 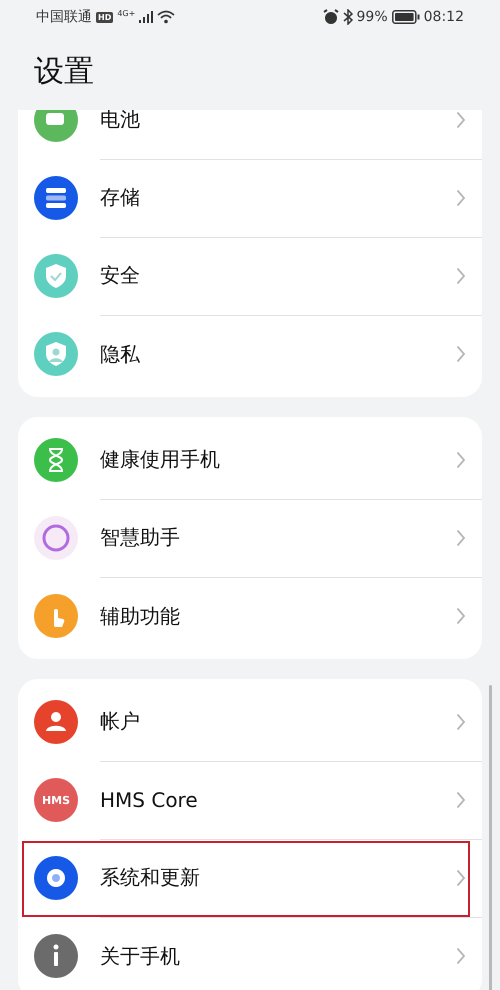 I want to click on settings-item: 存储, so click(x=250, y=198).